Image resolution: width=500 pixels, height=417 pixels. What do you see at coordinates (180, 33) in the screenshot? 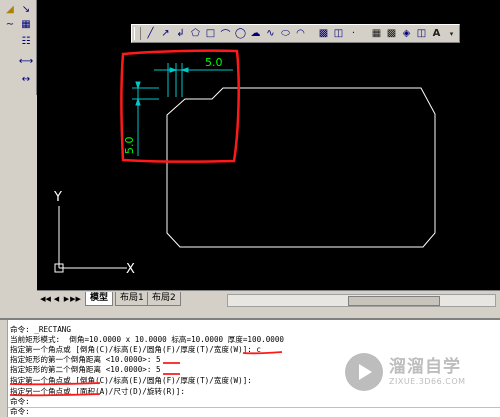
I see `polyline-icon: ↲` at bounding box center [180, 33].